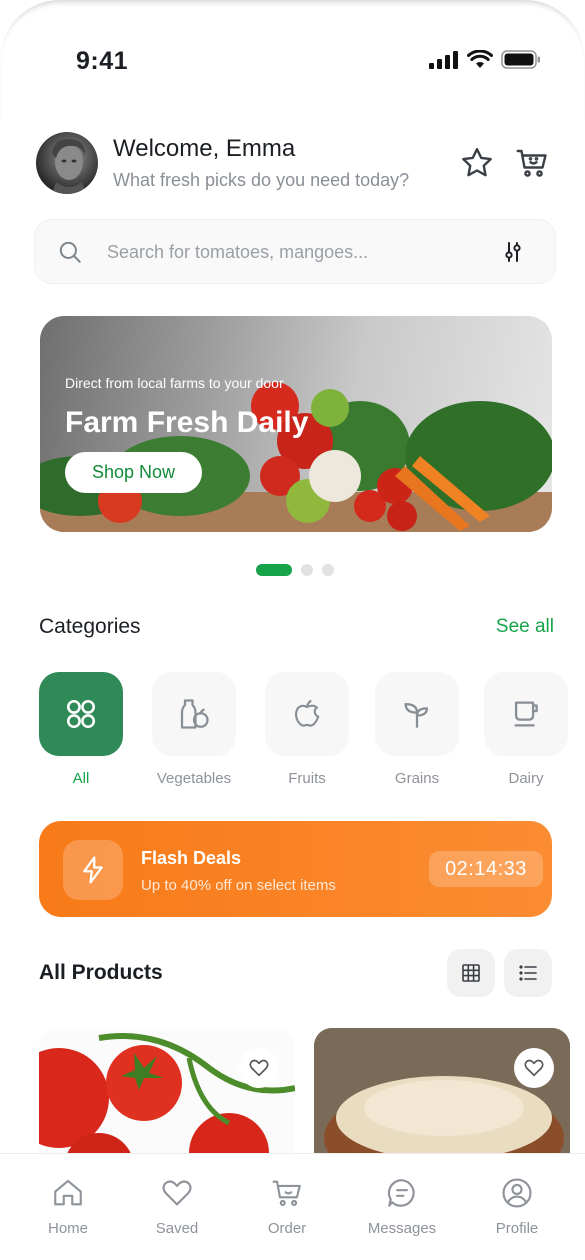 This screenshot has width=585, height=1260. I want to click on category-label: All, so click(81, 778).